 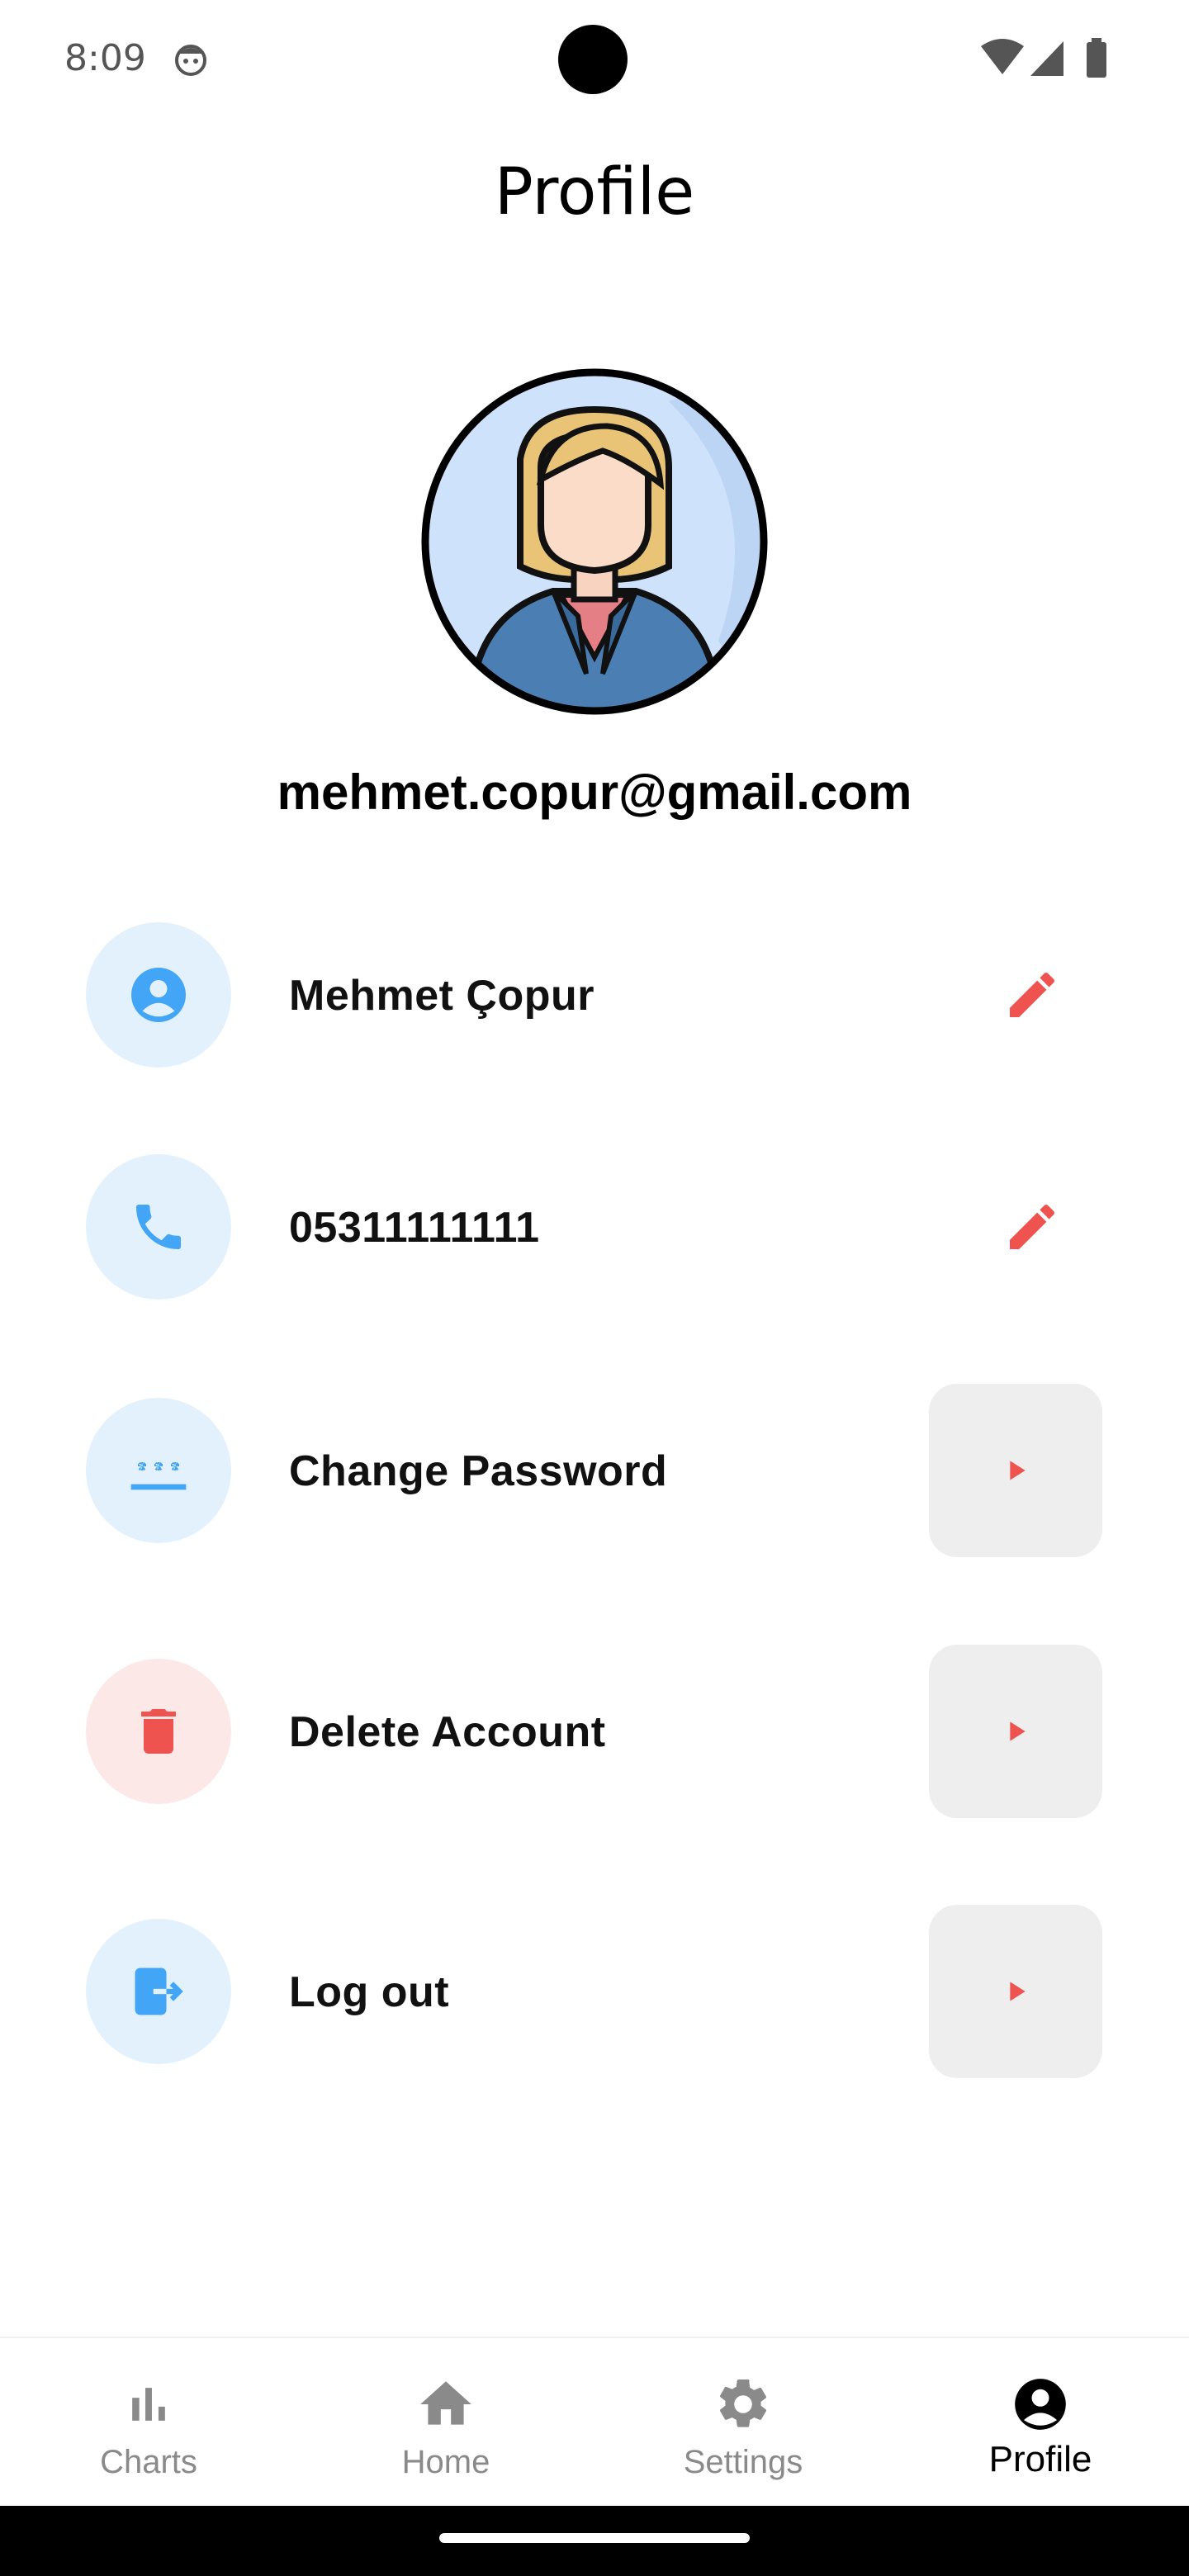 I want to click on row-label-logout: Log out, so click(x=369, y=1992).